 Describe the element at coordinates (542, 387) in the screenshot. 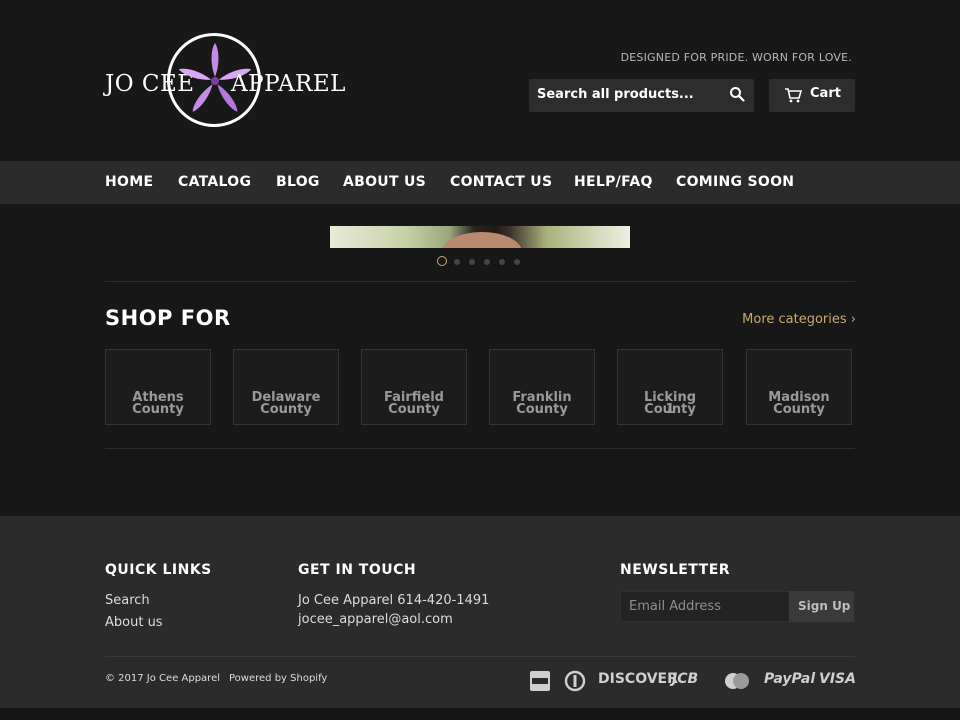

I see `category-franklin-county: Franklin County` at that location.